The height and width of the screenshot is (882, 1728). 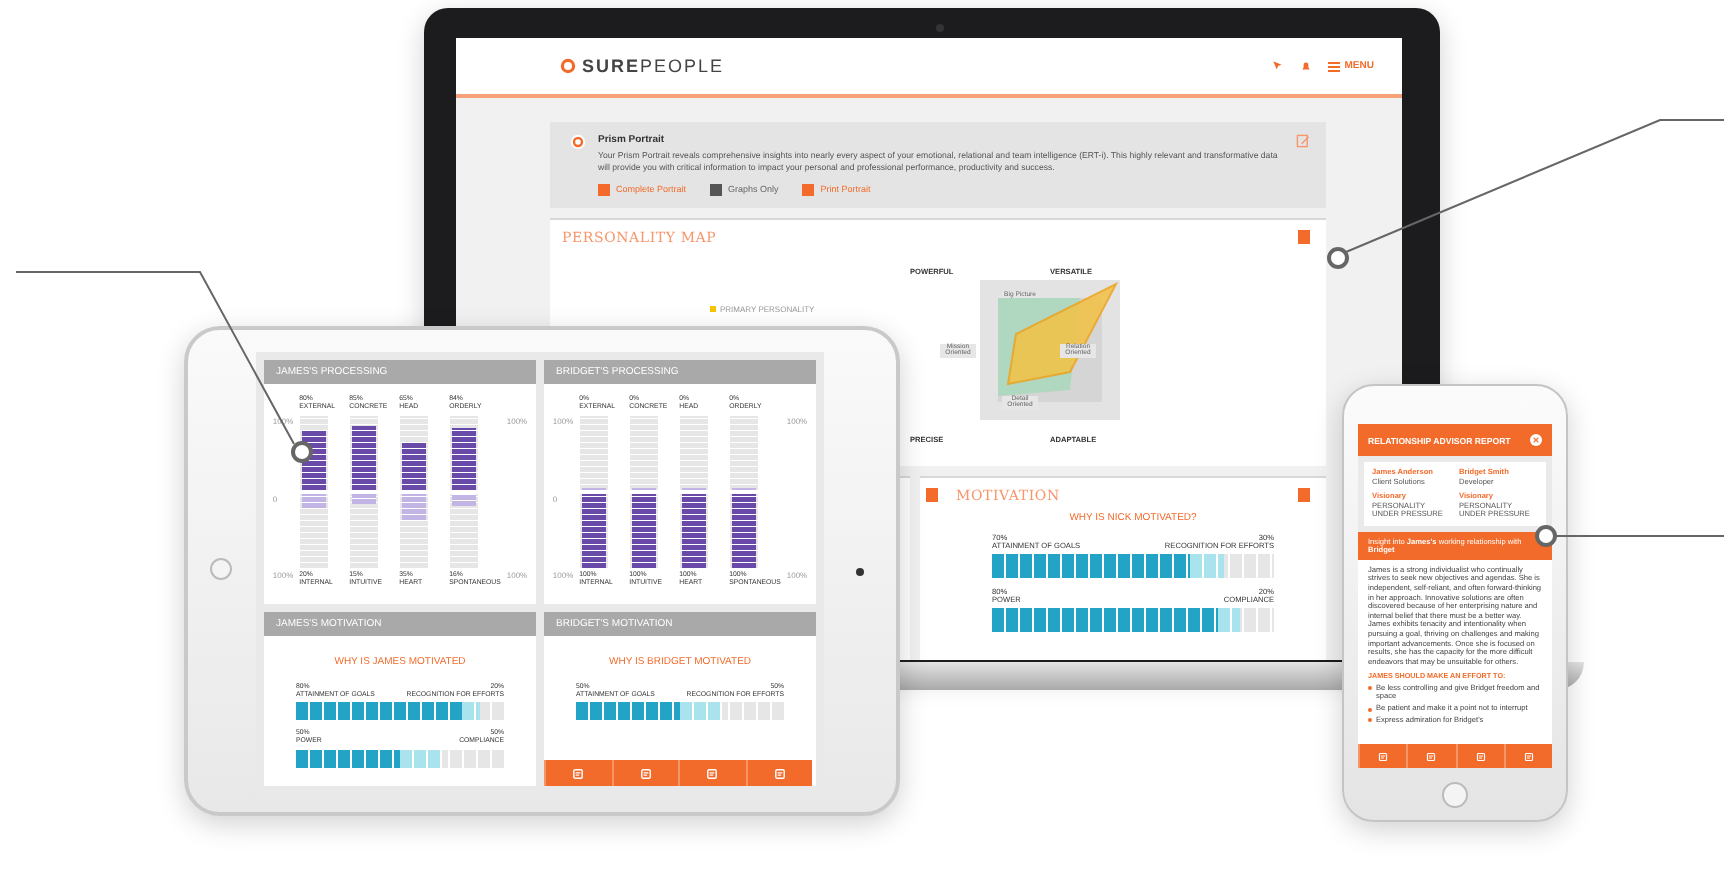 I want to click on brand-name: SUREPEOPLE, so click(x=653, y=66).